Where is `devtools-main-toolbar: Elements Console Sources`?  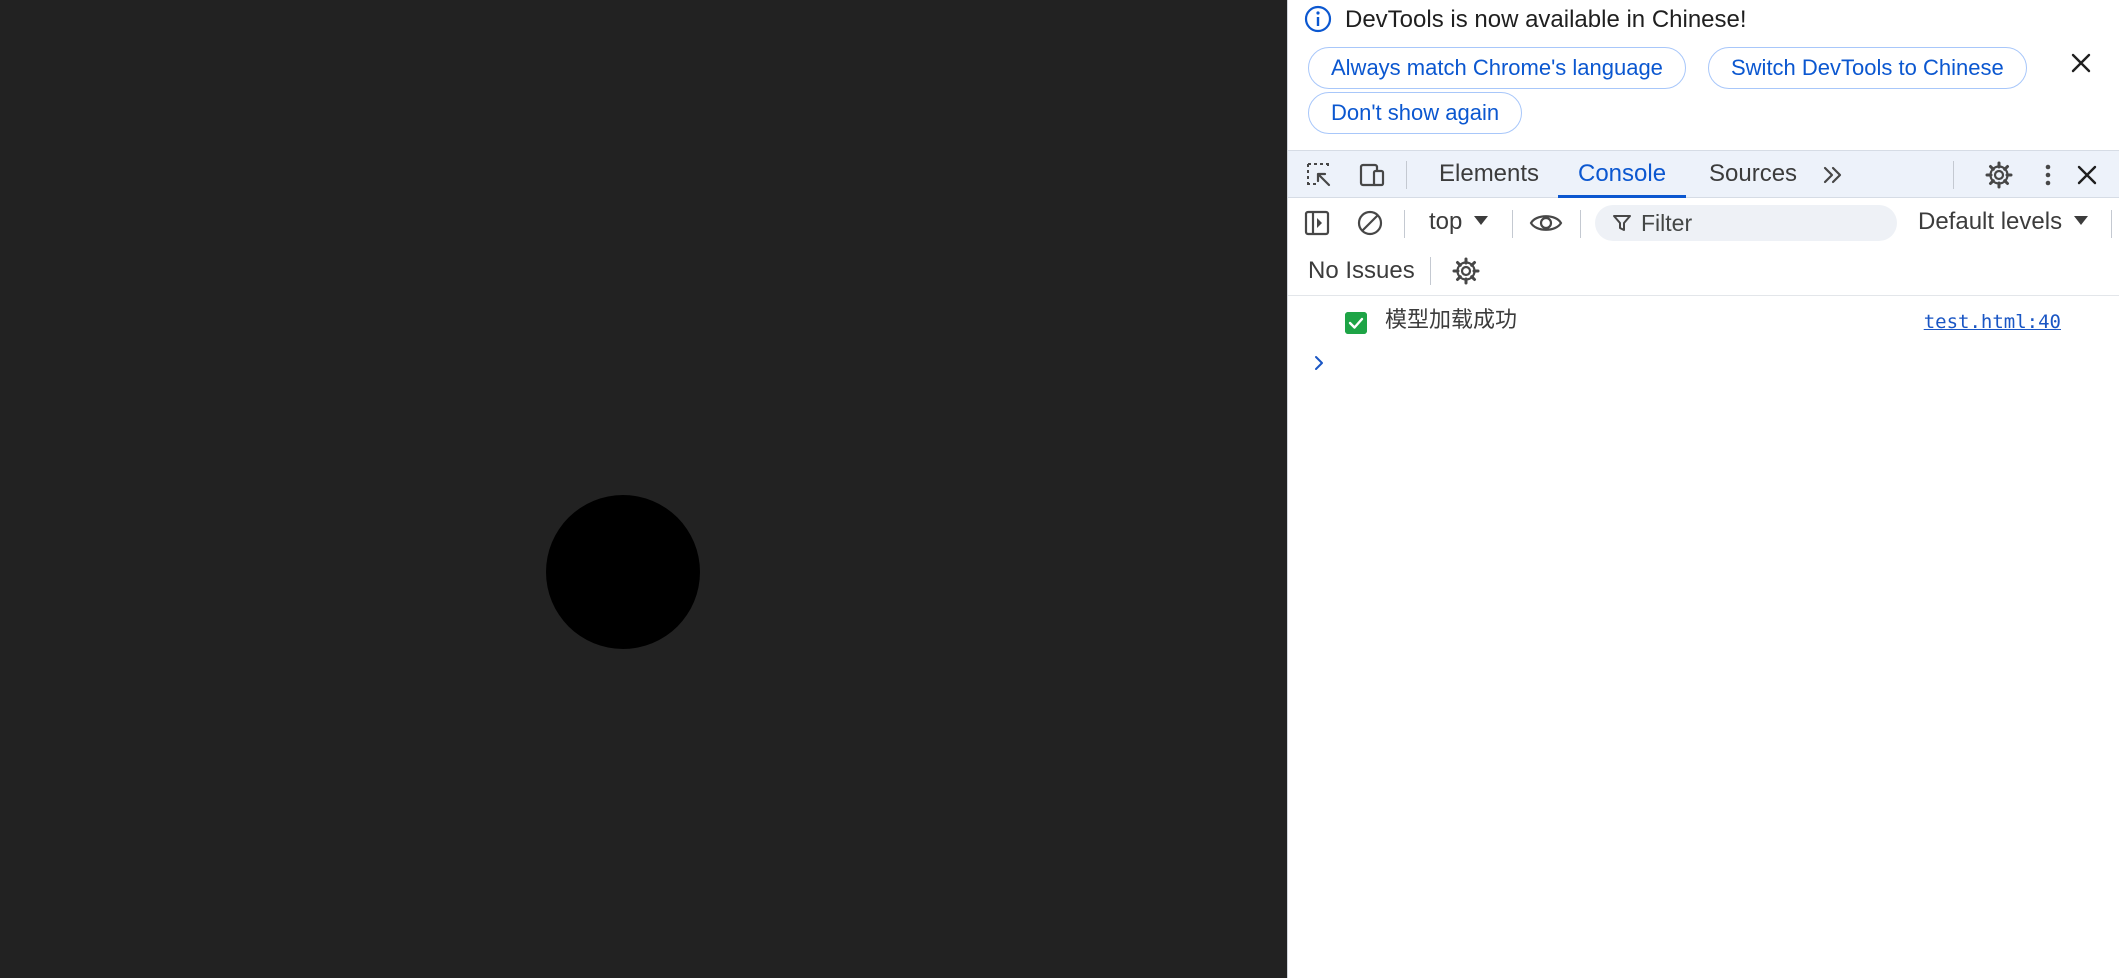 devtools-main-toolbar: Elements Console Sources is located at coordinates (1703, 174).